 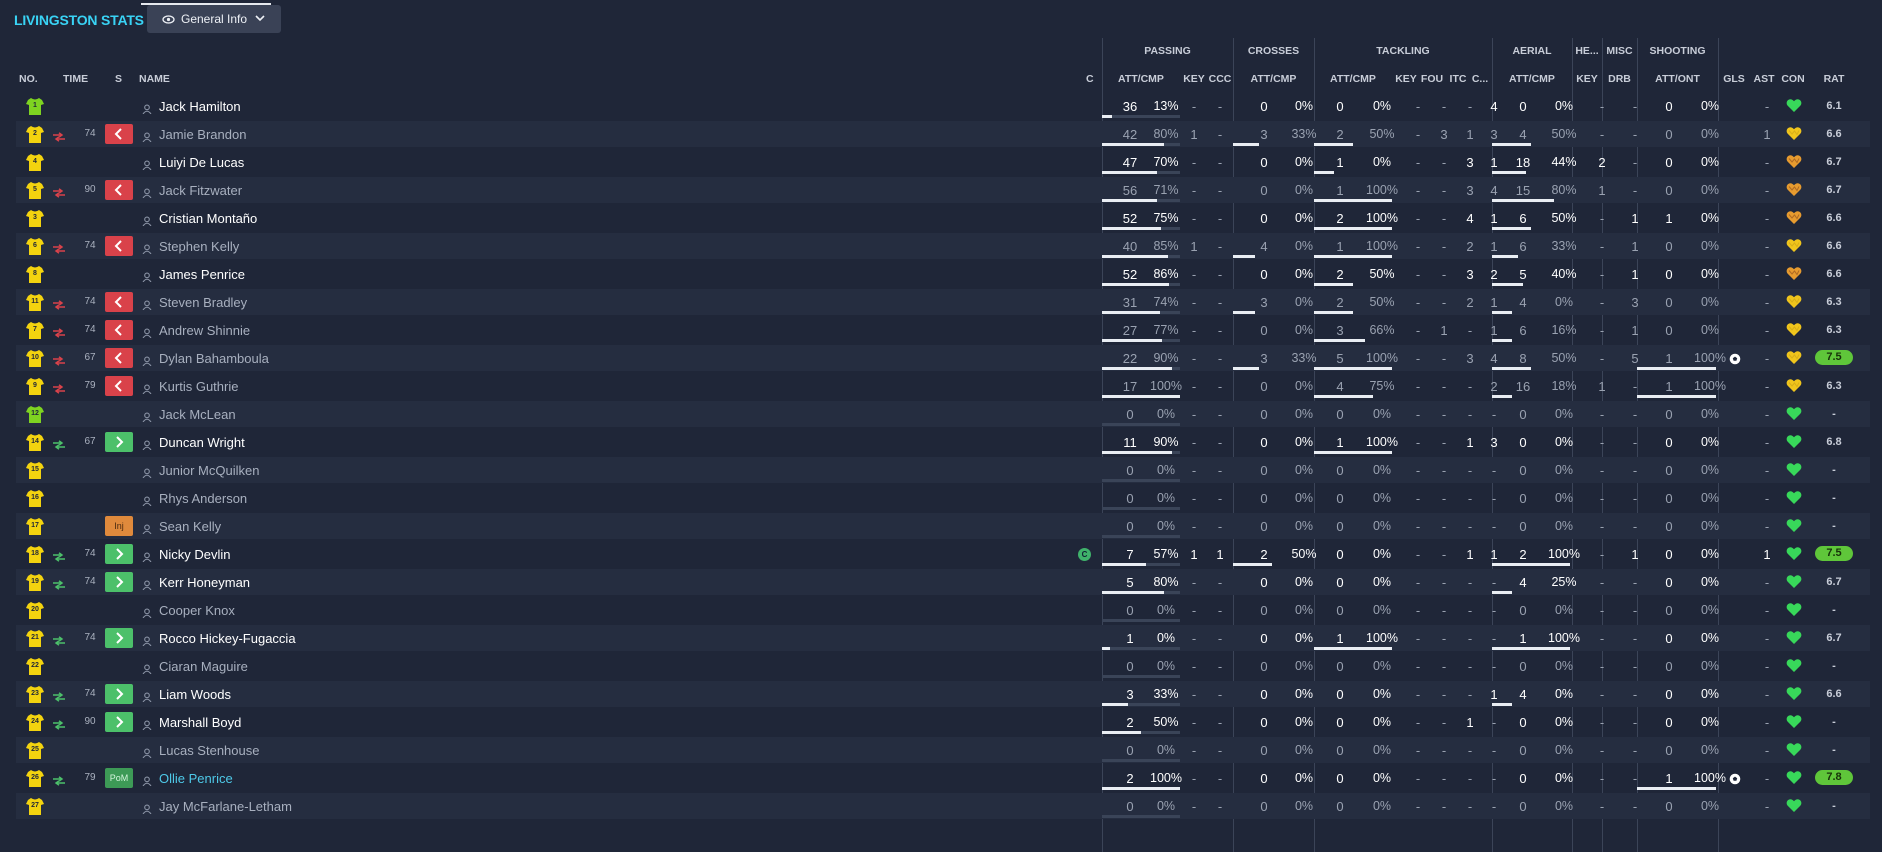 I want to click on player-name: Steven Bradley, so click(x=203, y=302).